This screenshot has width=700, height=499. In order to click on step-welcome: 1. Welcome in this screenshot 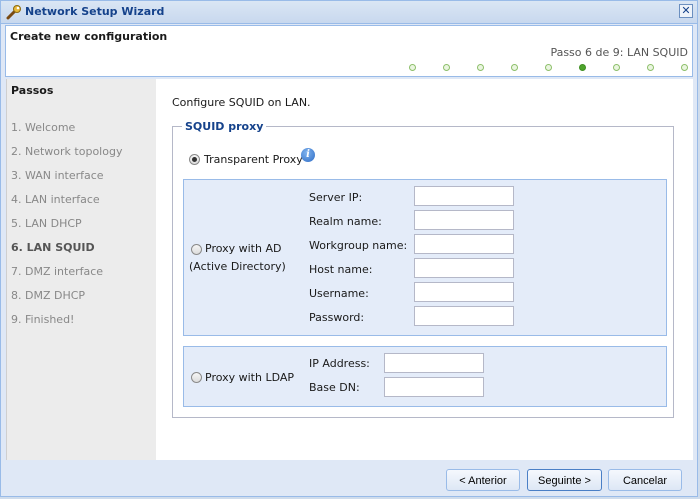, I will do `click(43, 127)`.